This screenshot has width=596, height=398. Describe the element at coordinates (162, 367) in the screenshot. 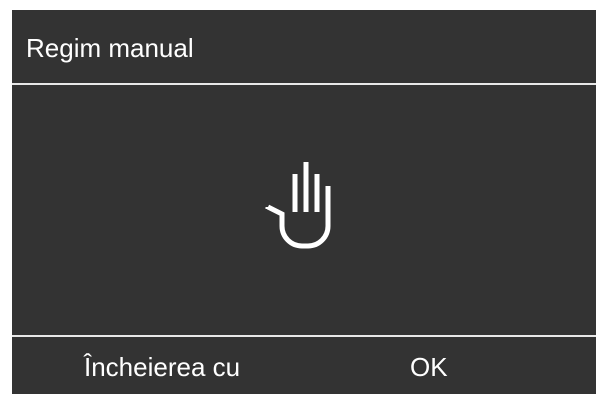

I see `softkey-left-label: Încheierea cu` at that location.